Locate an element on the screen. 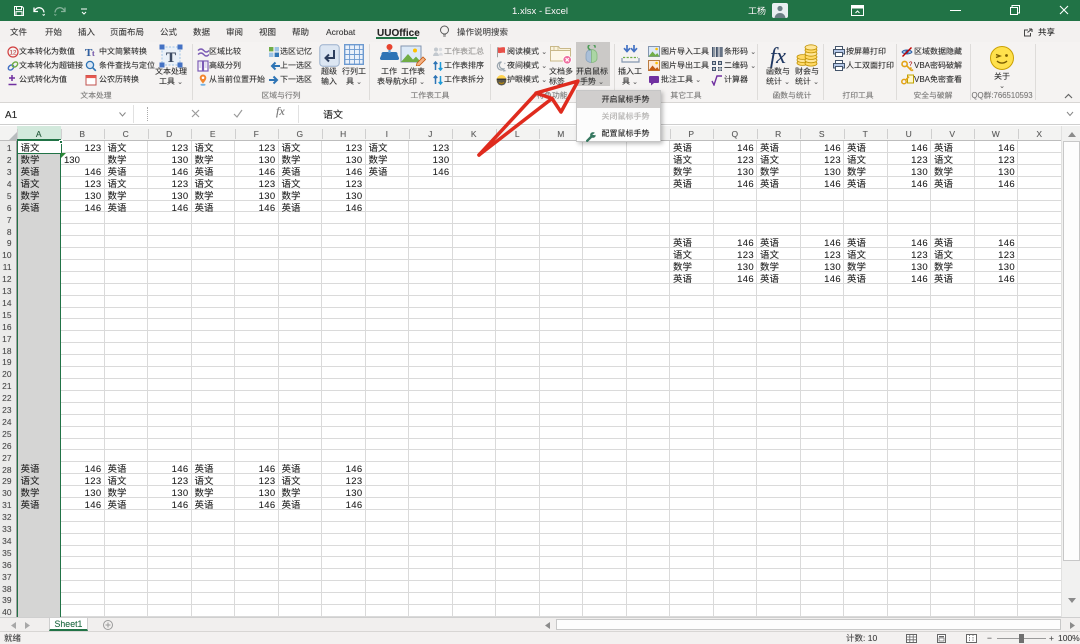 This screenshot has width=1080, height=644. svg-text: 12 is located at coordinates (13, 53).